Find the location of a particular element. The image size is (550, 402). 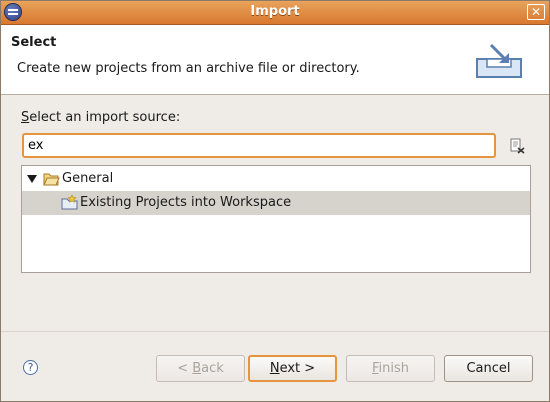

project-icon is located at coordinates (69, 202).